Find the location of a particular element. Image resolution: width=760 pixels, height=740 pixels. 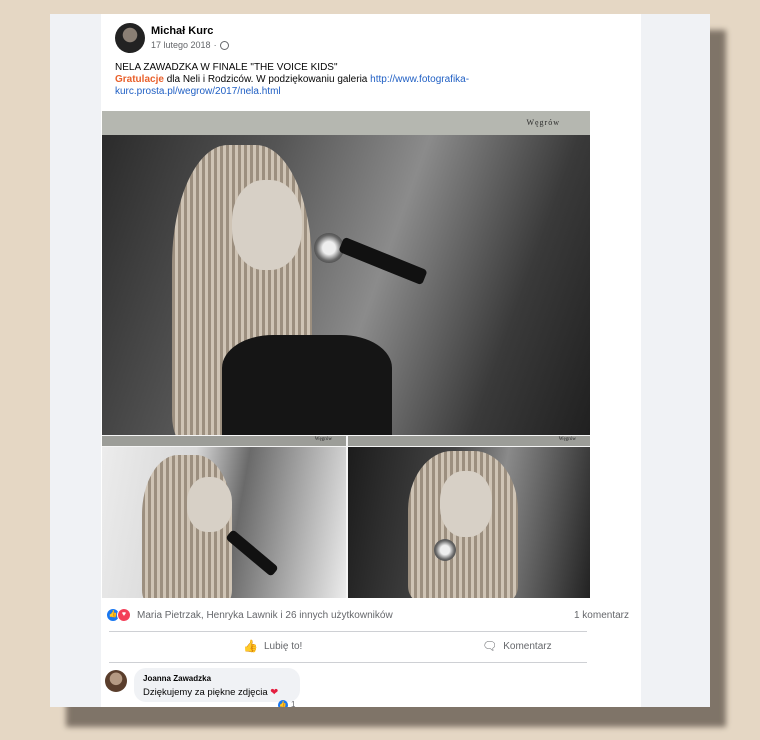

comment-body: Dziękujemy za piękne zdjęcia is located at coordinates (205, 692).